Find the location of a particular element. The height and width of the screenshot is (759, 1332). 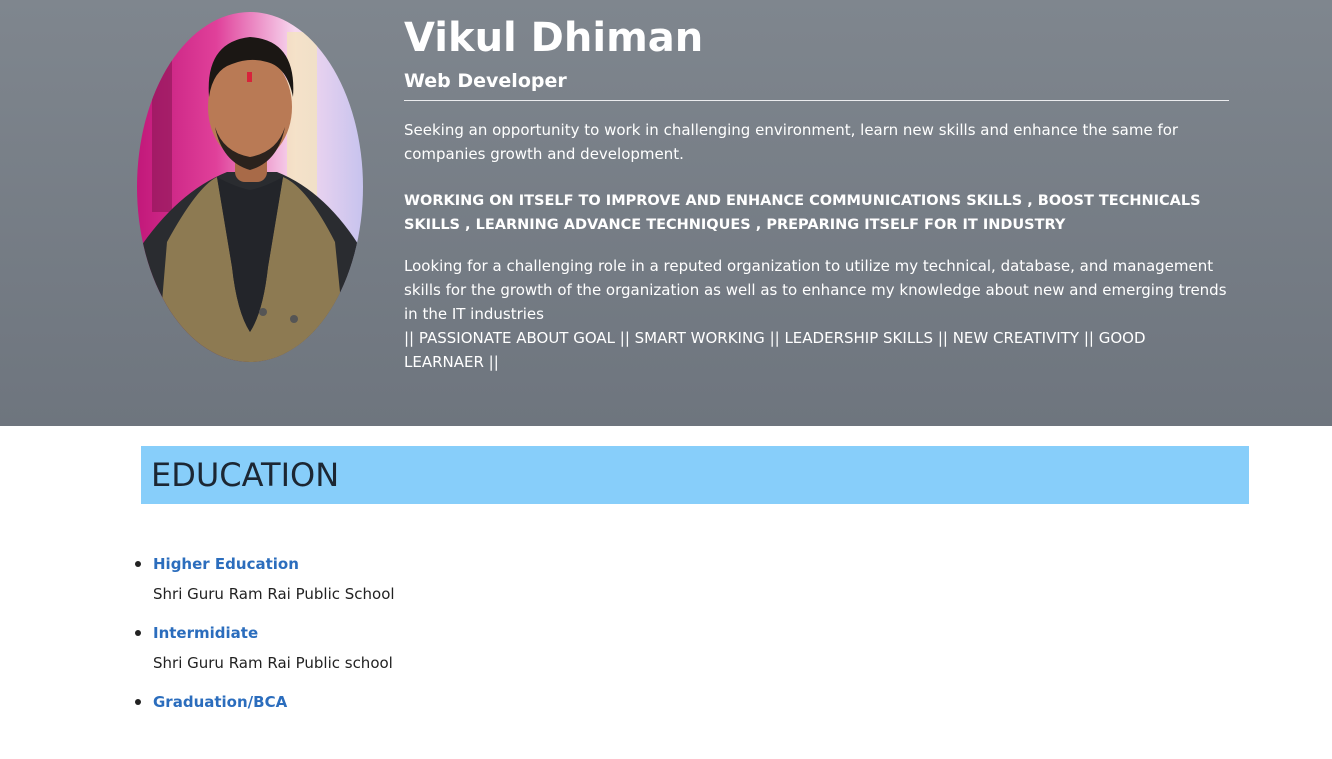

header-divider is located at coordinates (816, 100).